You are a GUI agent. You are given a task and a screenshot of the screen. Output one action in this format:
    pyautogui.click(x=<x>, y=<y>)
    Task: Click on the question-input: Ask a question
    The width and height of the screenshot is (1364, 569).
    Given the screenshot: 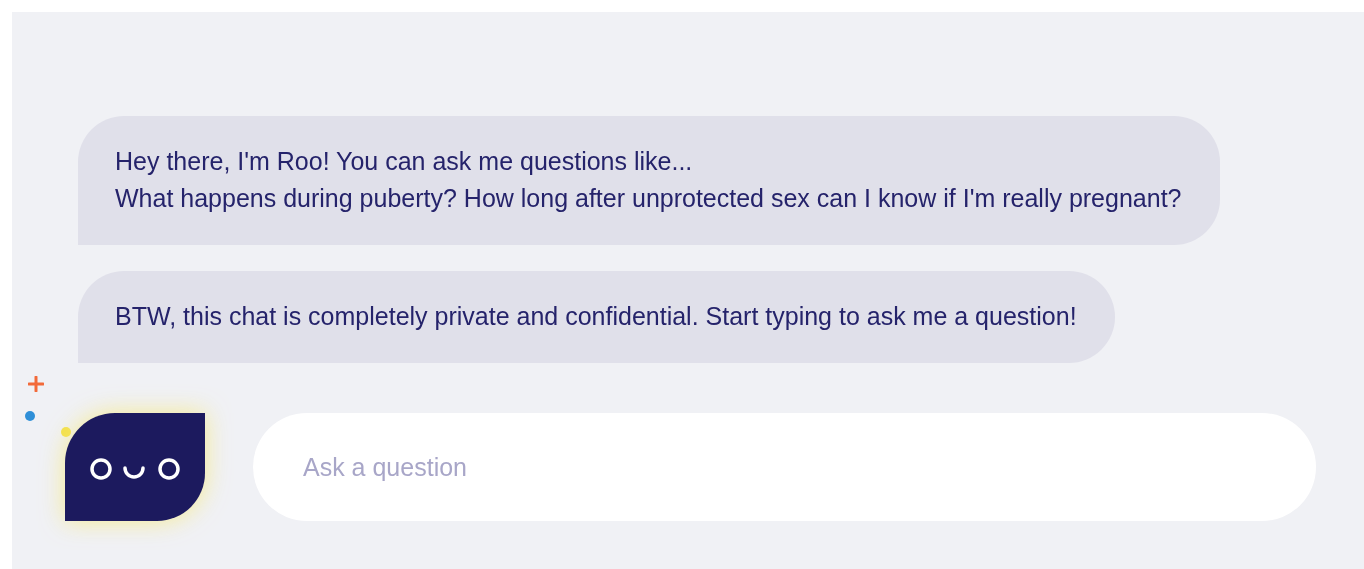 What is the action you would take?
    pyautogui.click(x=784, y=467)
    